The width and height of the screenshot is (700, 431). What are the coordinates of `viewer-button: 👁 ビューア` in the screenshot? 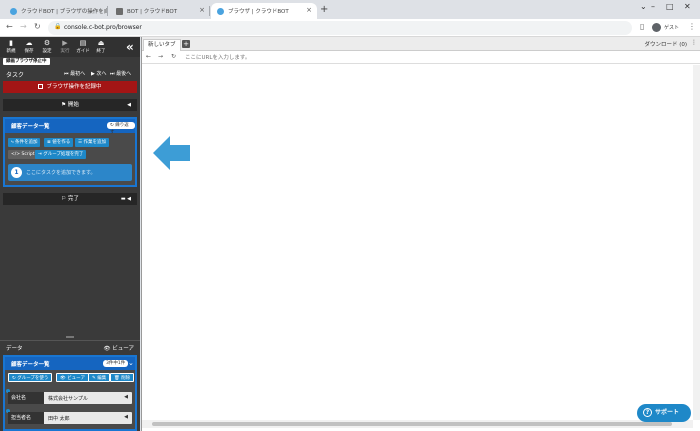 It's located at (72, 377).